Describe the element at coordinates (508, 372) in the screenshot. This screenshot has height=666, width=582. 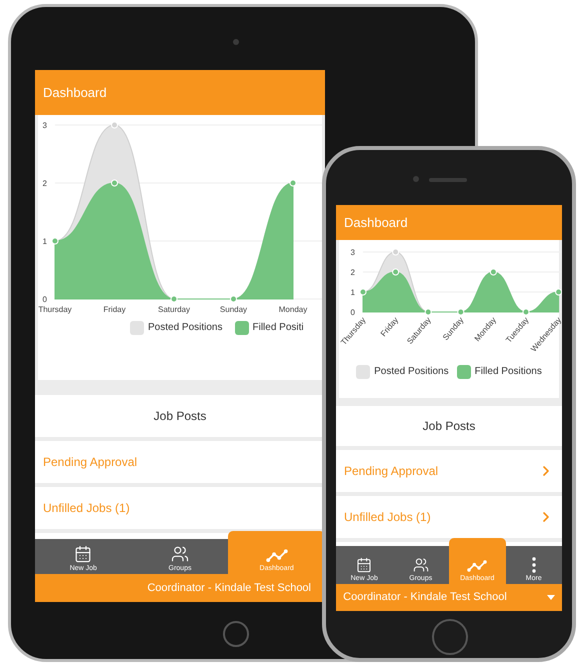
I see `legend-label: Filled Positions` at that location.